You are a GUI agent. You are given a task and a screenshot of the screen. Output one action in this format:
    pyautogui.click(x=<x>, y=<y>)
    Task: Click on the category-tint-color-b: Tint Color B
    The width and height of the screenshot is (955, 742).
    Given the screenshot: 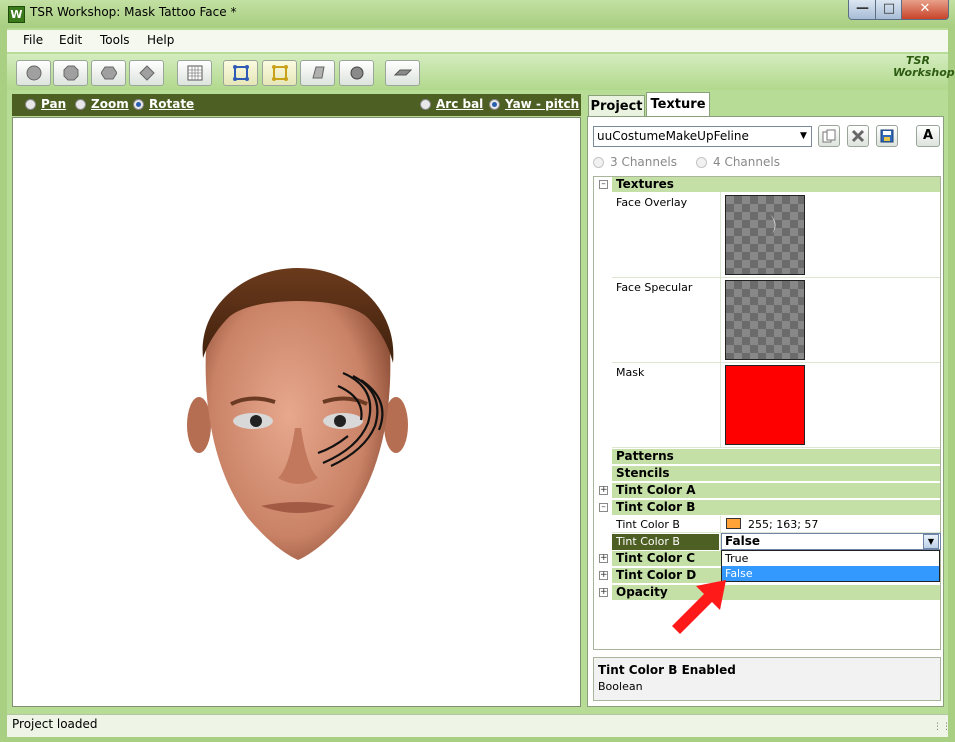 What is the action you would take?
    pyautogui.click(x=776, y=507)
    